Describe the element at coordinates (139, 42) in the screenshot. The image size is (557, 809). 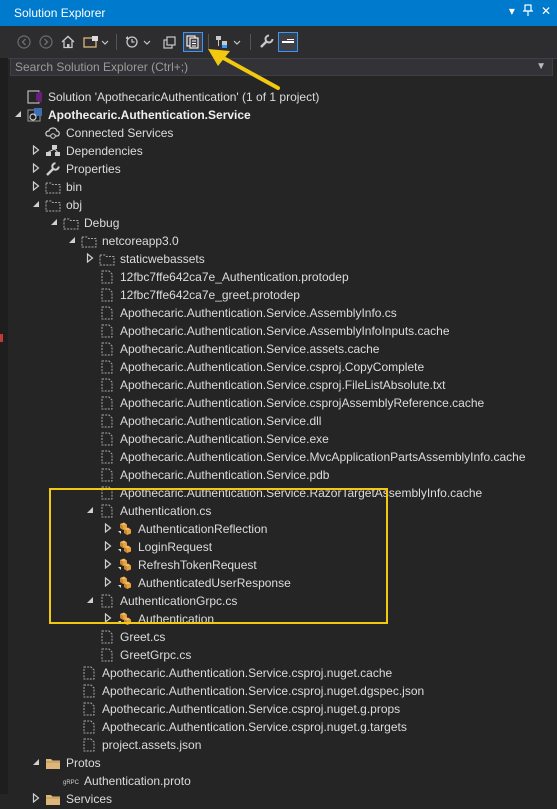
I see `pending-changes-filter-icon` at that location.